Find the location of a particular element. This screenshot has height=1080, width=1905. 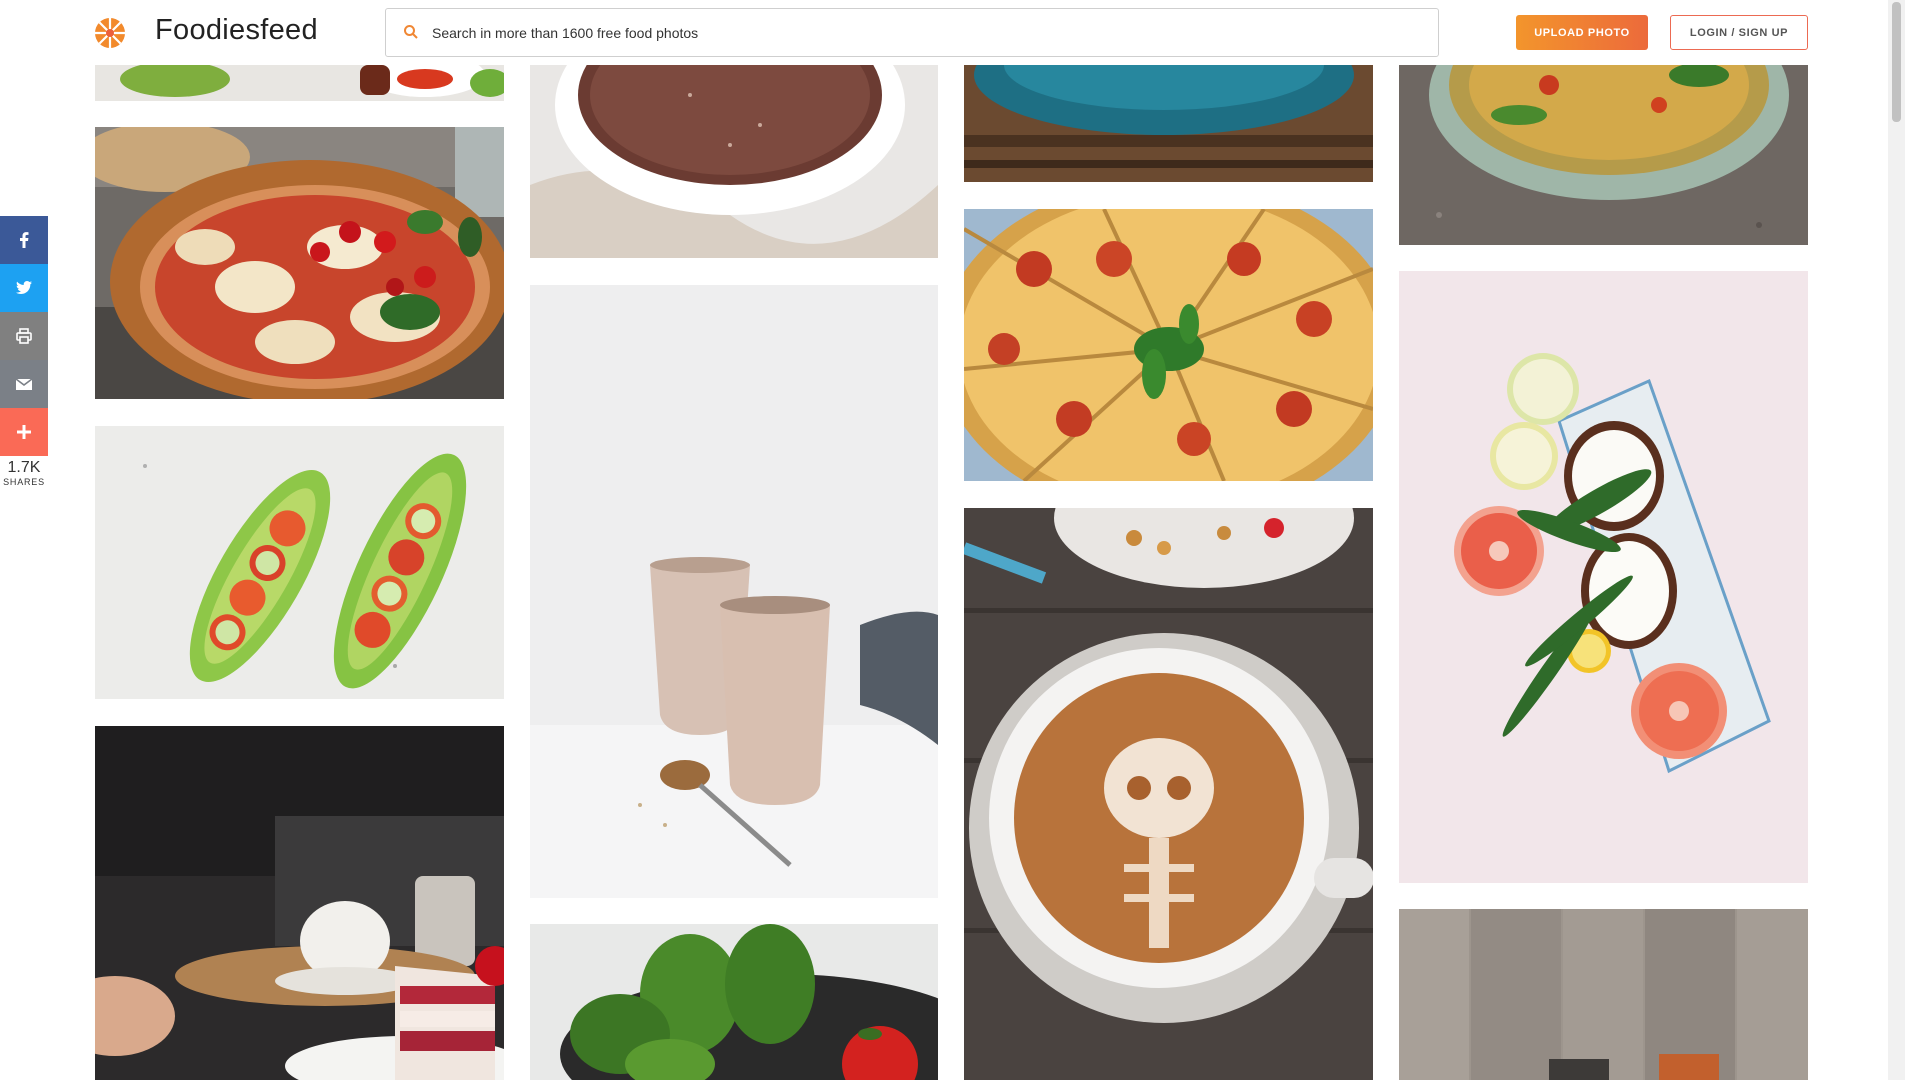

top-header: Foodiesfeed UPLOAD PHOTO LOGIN / SIGN UP is located at coordinates (952, 32).